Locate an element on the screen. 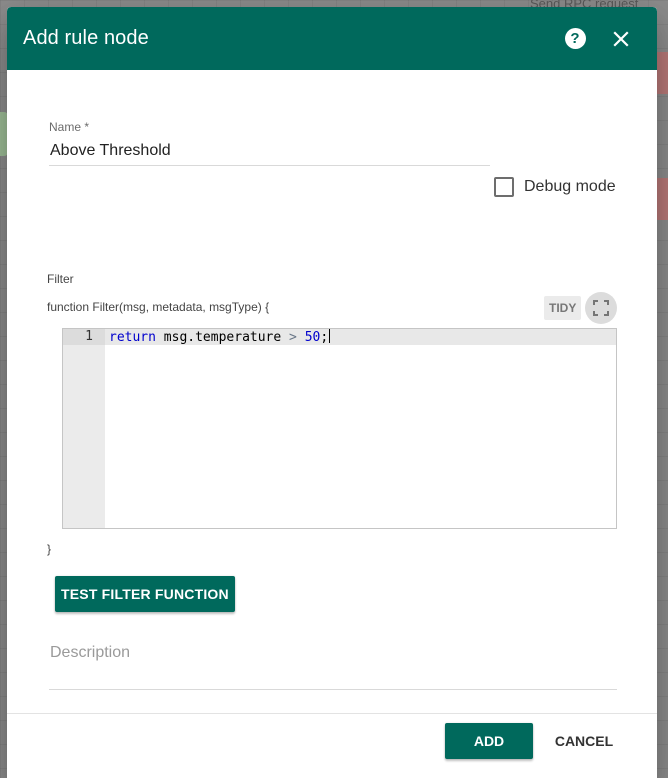 The image size is (668, 778). dialog-header: Add rule node ? is located at coordinates (332, 38).